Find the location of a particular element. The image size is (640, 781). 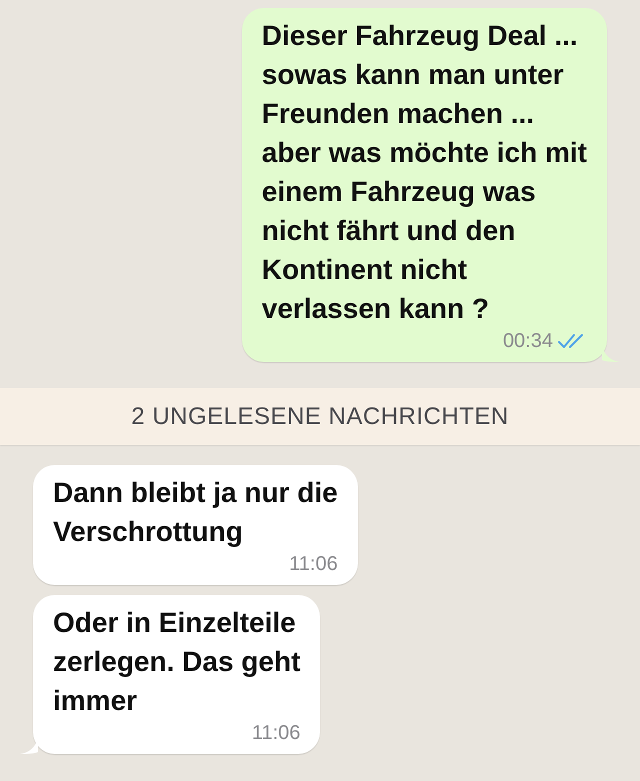

message-text: Oder in Einzelteile zerlegen. Das geht immer is located at coordinates (176, 662).